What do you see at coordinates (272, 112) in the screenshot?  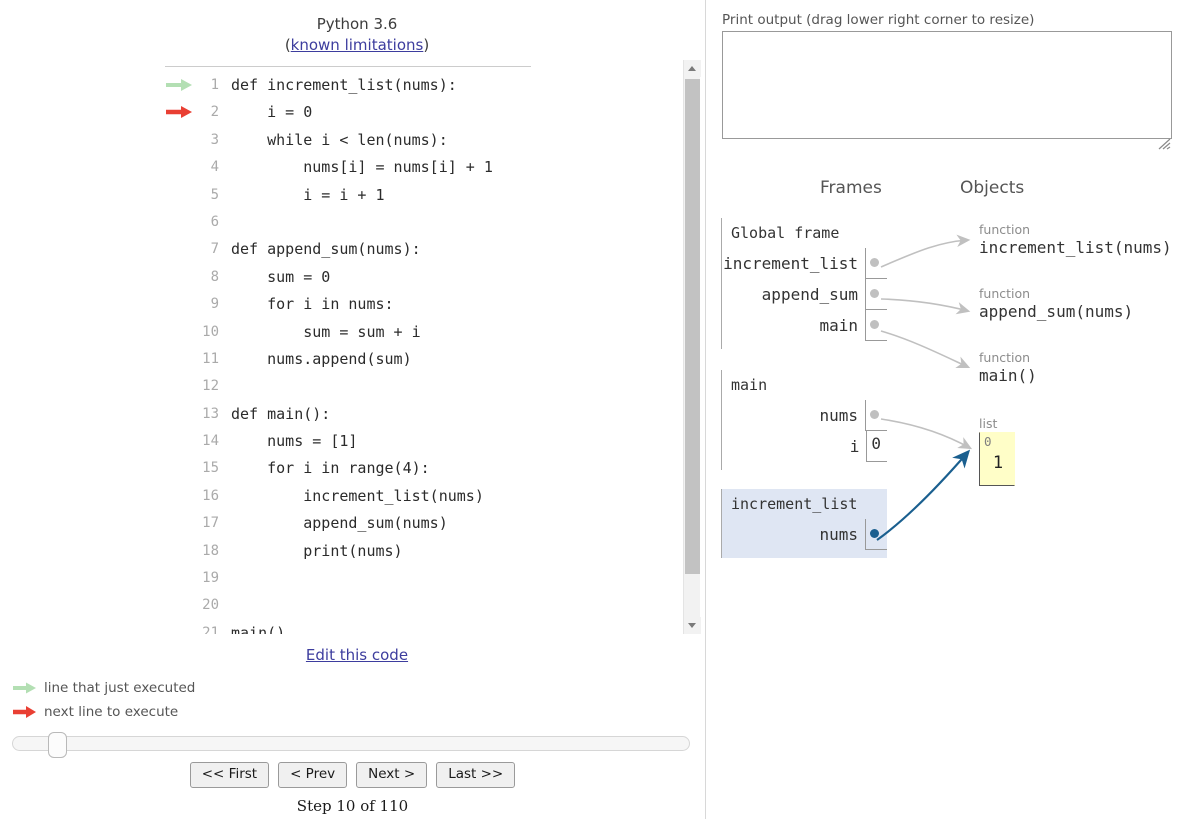 I see `code-line-text: i = 0` at bounding box center [272, 112].